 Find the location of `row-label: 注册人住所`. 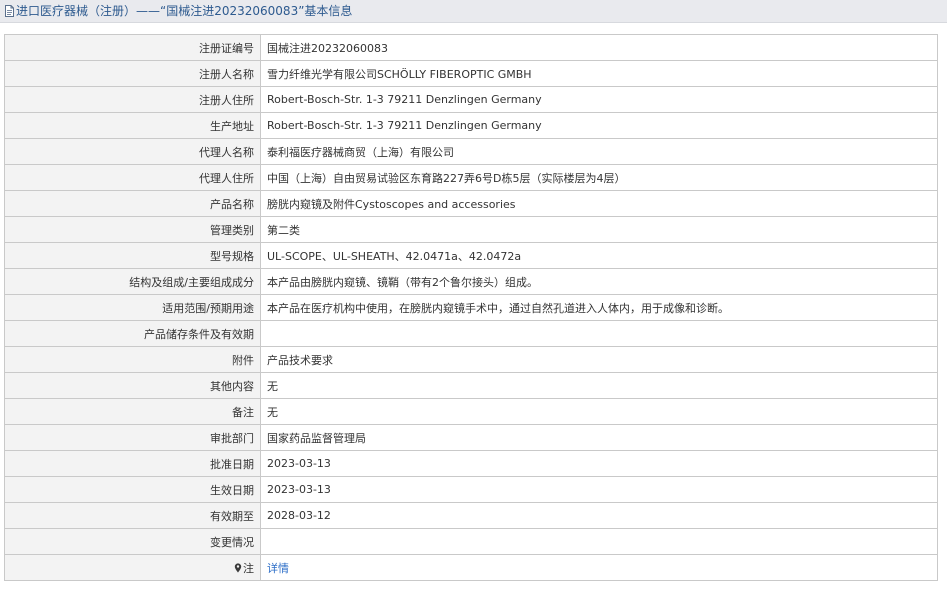

row-label: 注册人住所 is located at coordinates (132, 99).